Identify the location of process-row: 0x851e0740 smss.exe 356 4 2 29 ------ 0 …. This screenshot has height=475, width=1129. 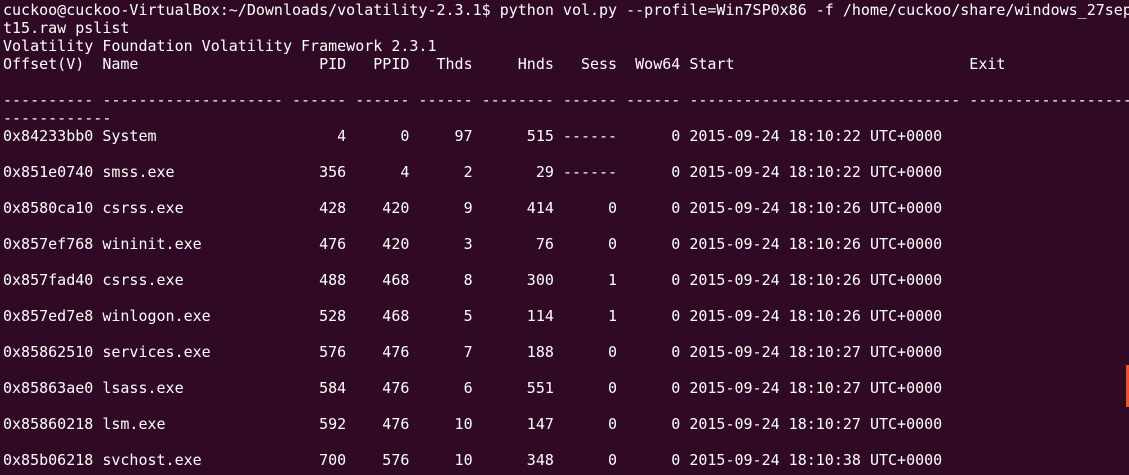
(473, 172).